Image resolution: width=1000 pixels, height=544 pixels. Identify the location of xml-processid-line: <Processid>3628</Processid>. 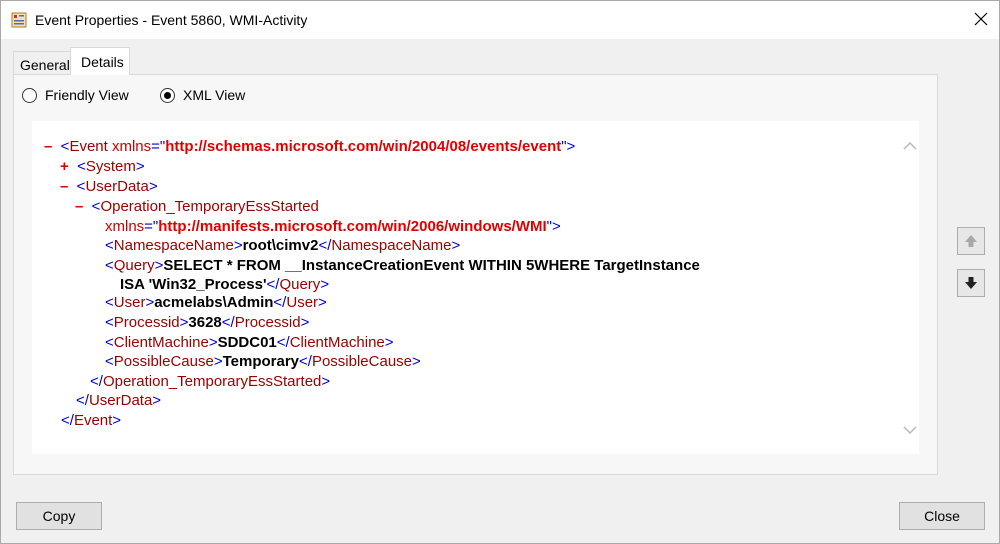
(207, 322).